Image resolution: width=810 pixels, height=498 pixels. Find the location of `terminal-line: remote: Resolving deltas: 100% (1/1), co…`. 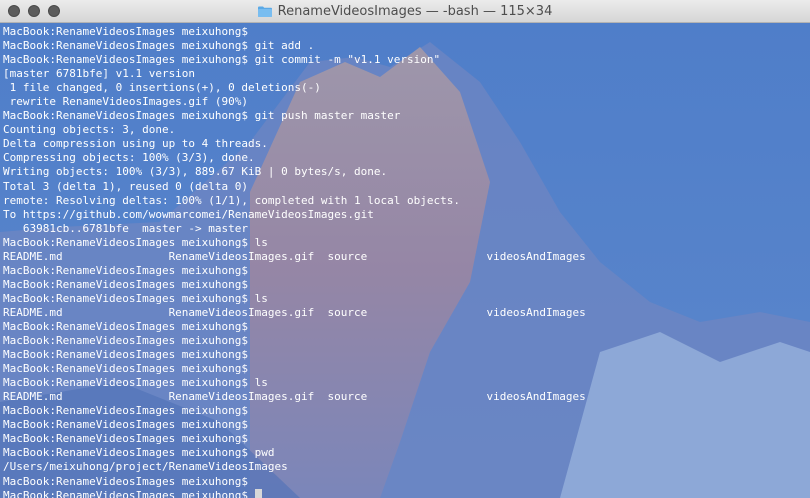

terminal-line: remote: Resolving deltas: 100% (1/1), co… is located at coordinates (406, 201).